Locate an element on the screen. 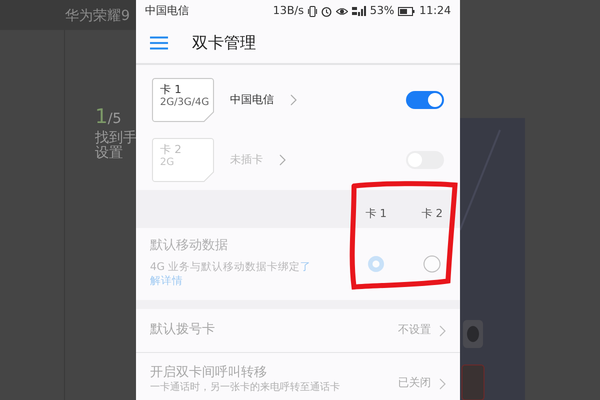 The image size is (600, 400). alarm-icon is located at coordinates (326, 11).